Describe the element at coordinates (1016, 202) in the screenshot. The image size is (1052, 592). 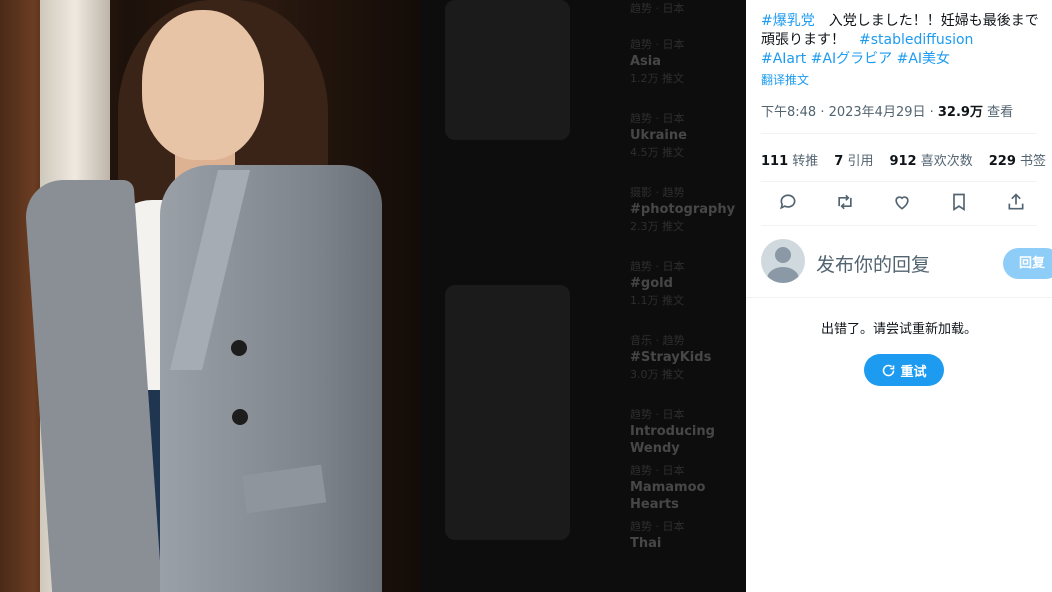
I see `share-icon` at that location.